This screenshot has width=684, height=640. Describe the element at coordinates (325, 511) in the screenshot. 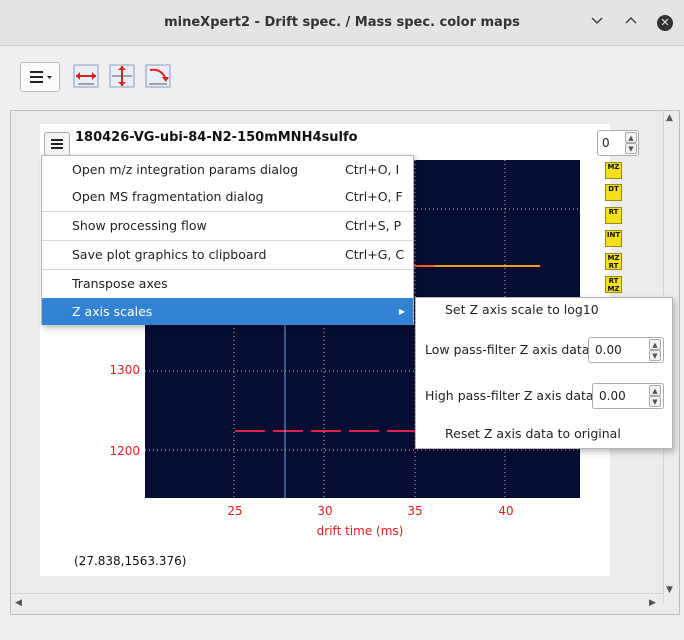

I see `x-tick-label: 30` at that location.